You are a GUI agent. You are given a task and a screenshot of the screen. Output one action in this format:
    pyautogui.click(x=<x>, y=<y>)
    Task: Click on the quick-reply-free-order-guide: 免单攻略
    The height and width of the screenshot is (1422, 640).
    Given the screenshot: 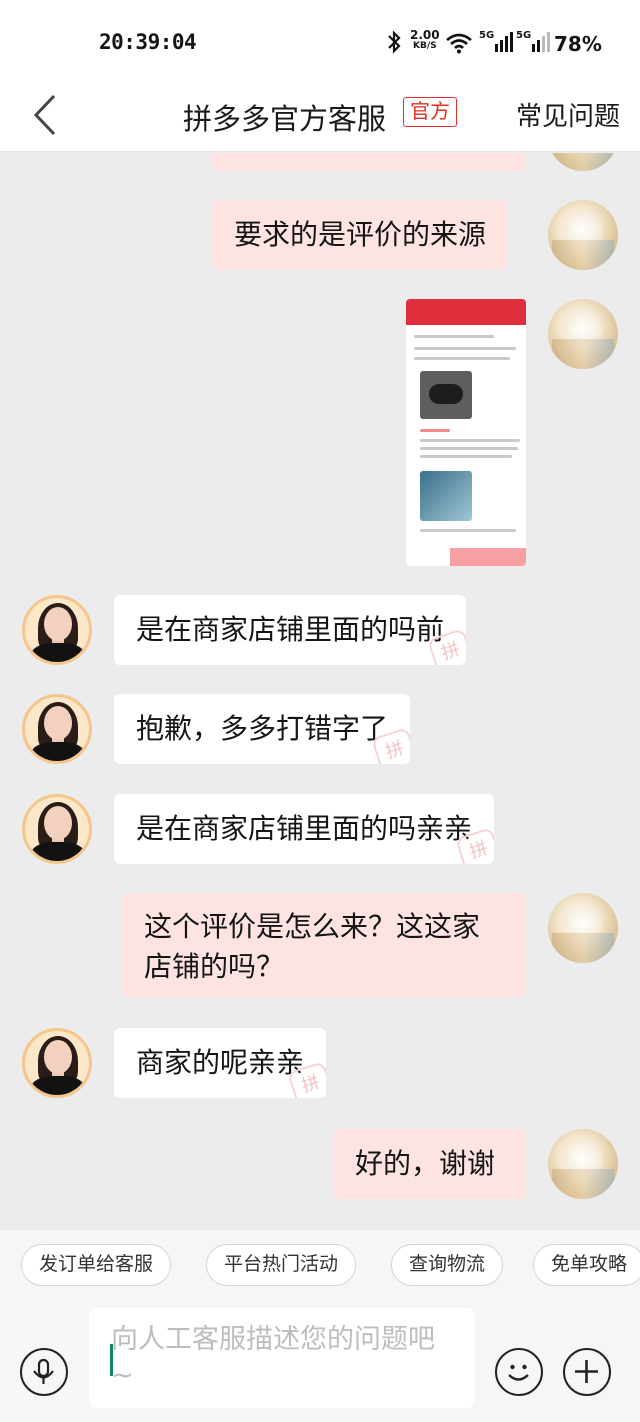 What is the action you would take?
    pyautogui.click(x=586, y=1265)
    